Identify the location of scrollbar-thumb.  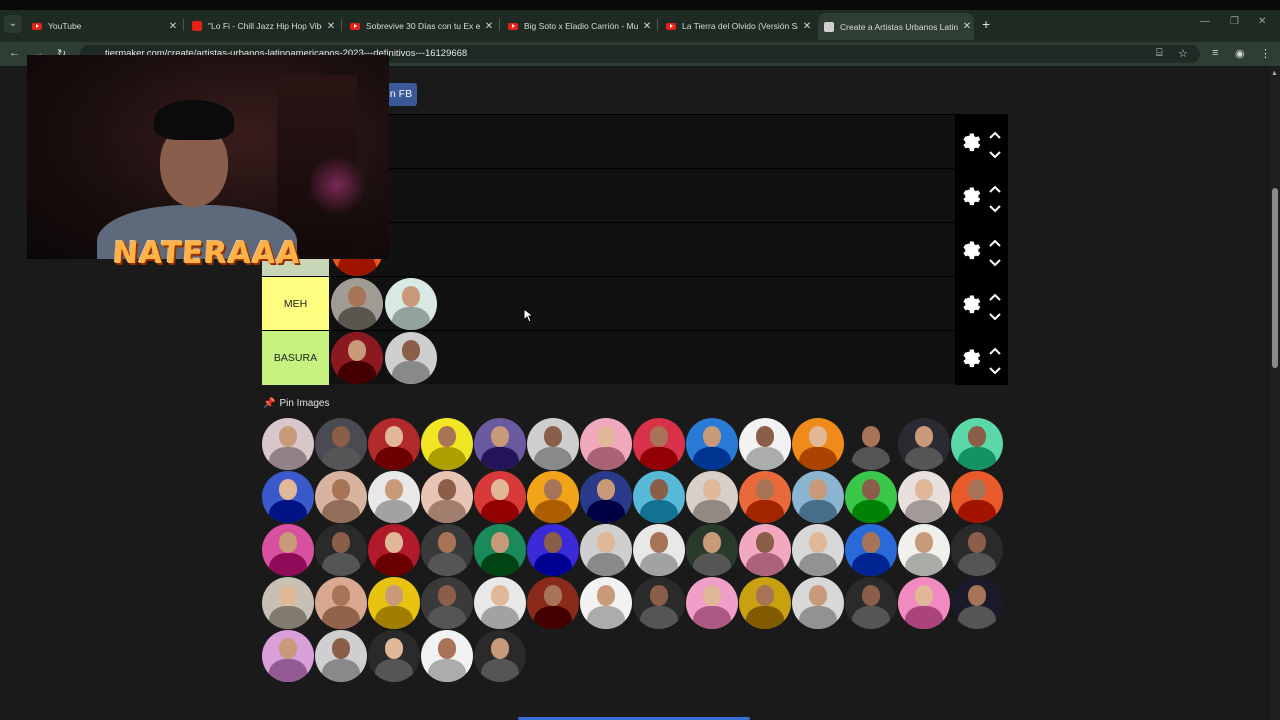
(1275, 278).